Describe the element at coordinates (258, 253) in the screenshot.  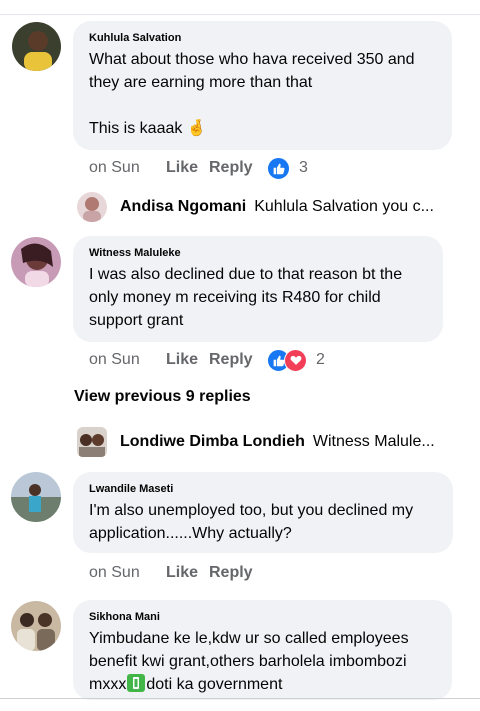
I see `comment-author: Witness Maluleke` at that location.